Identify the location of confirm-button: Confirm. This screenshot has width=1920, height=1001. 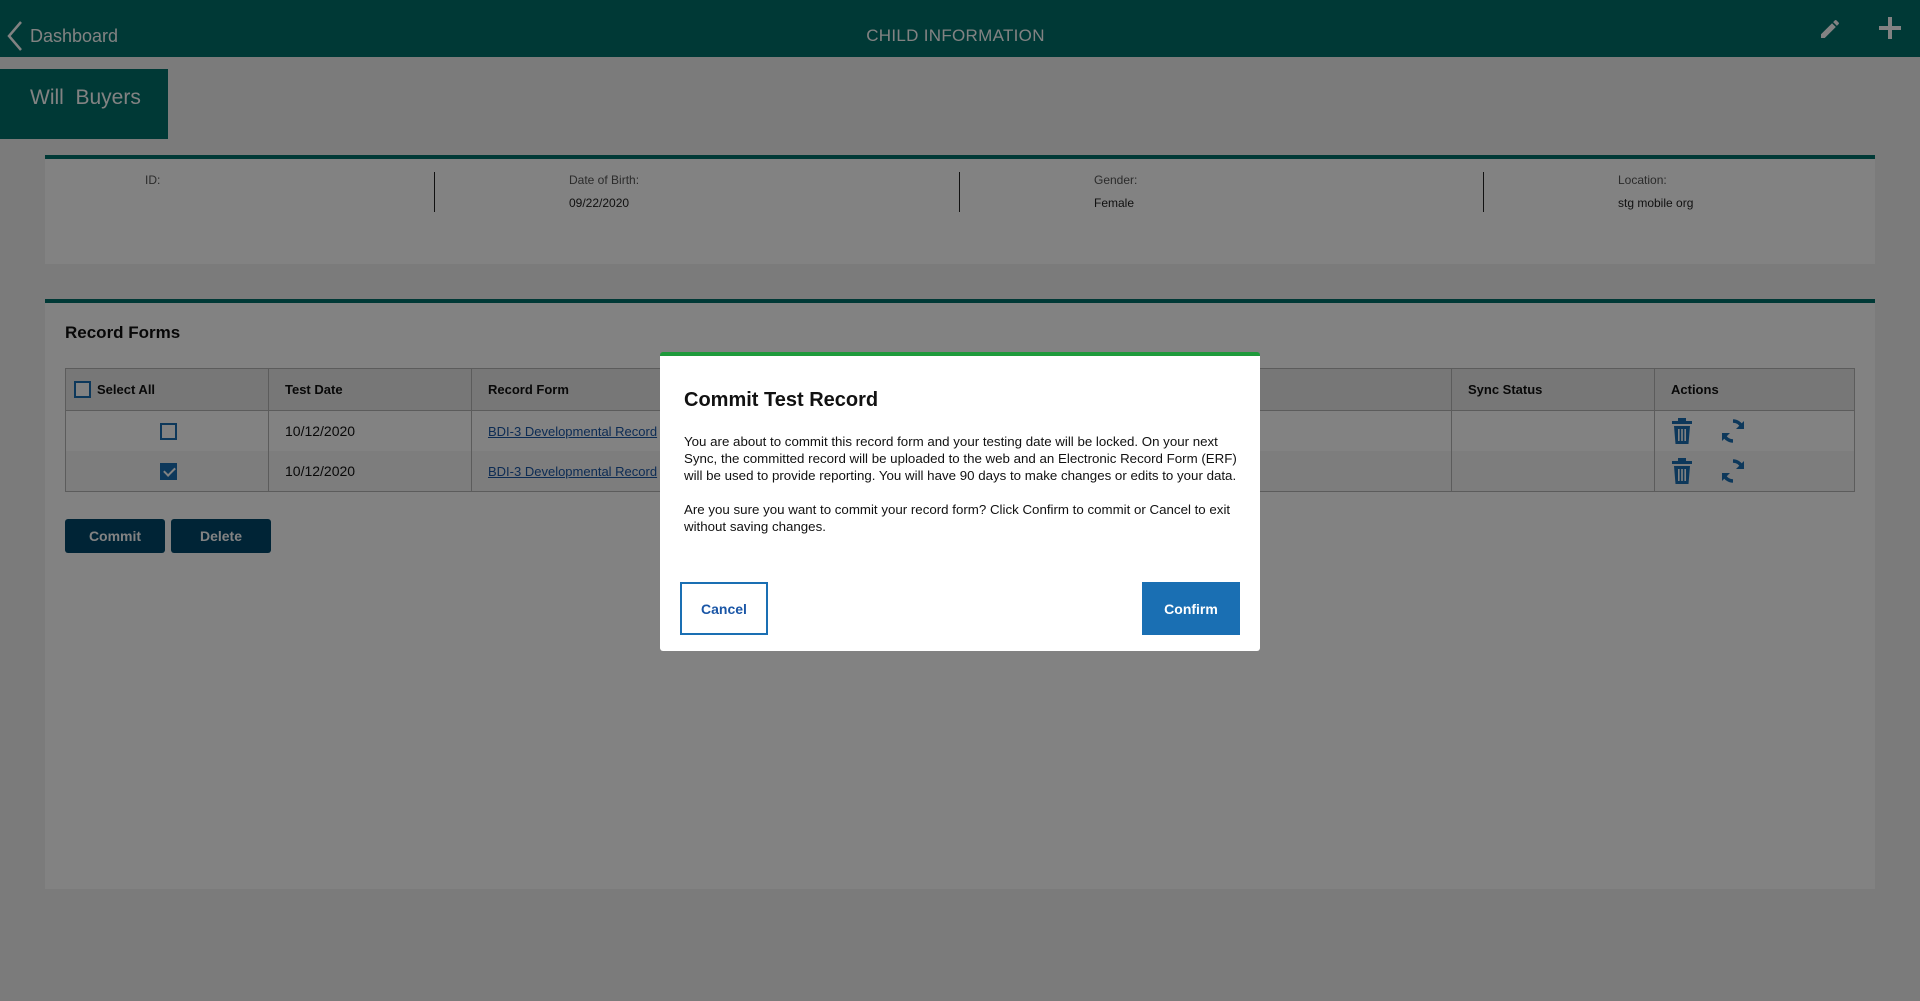
(1191, 608).